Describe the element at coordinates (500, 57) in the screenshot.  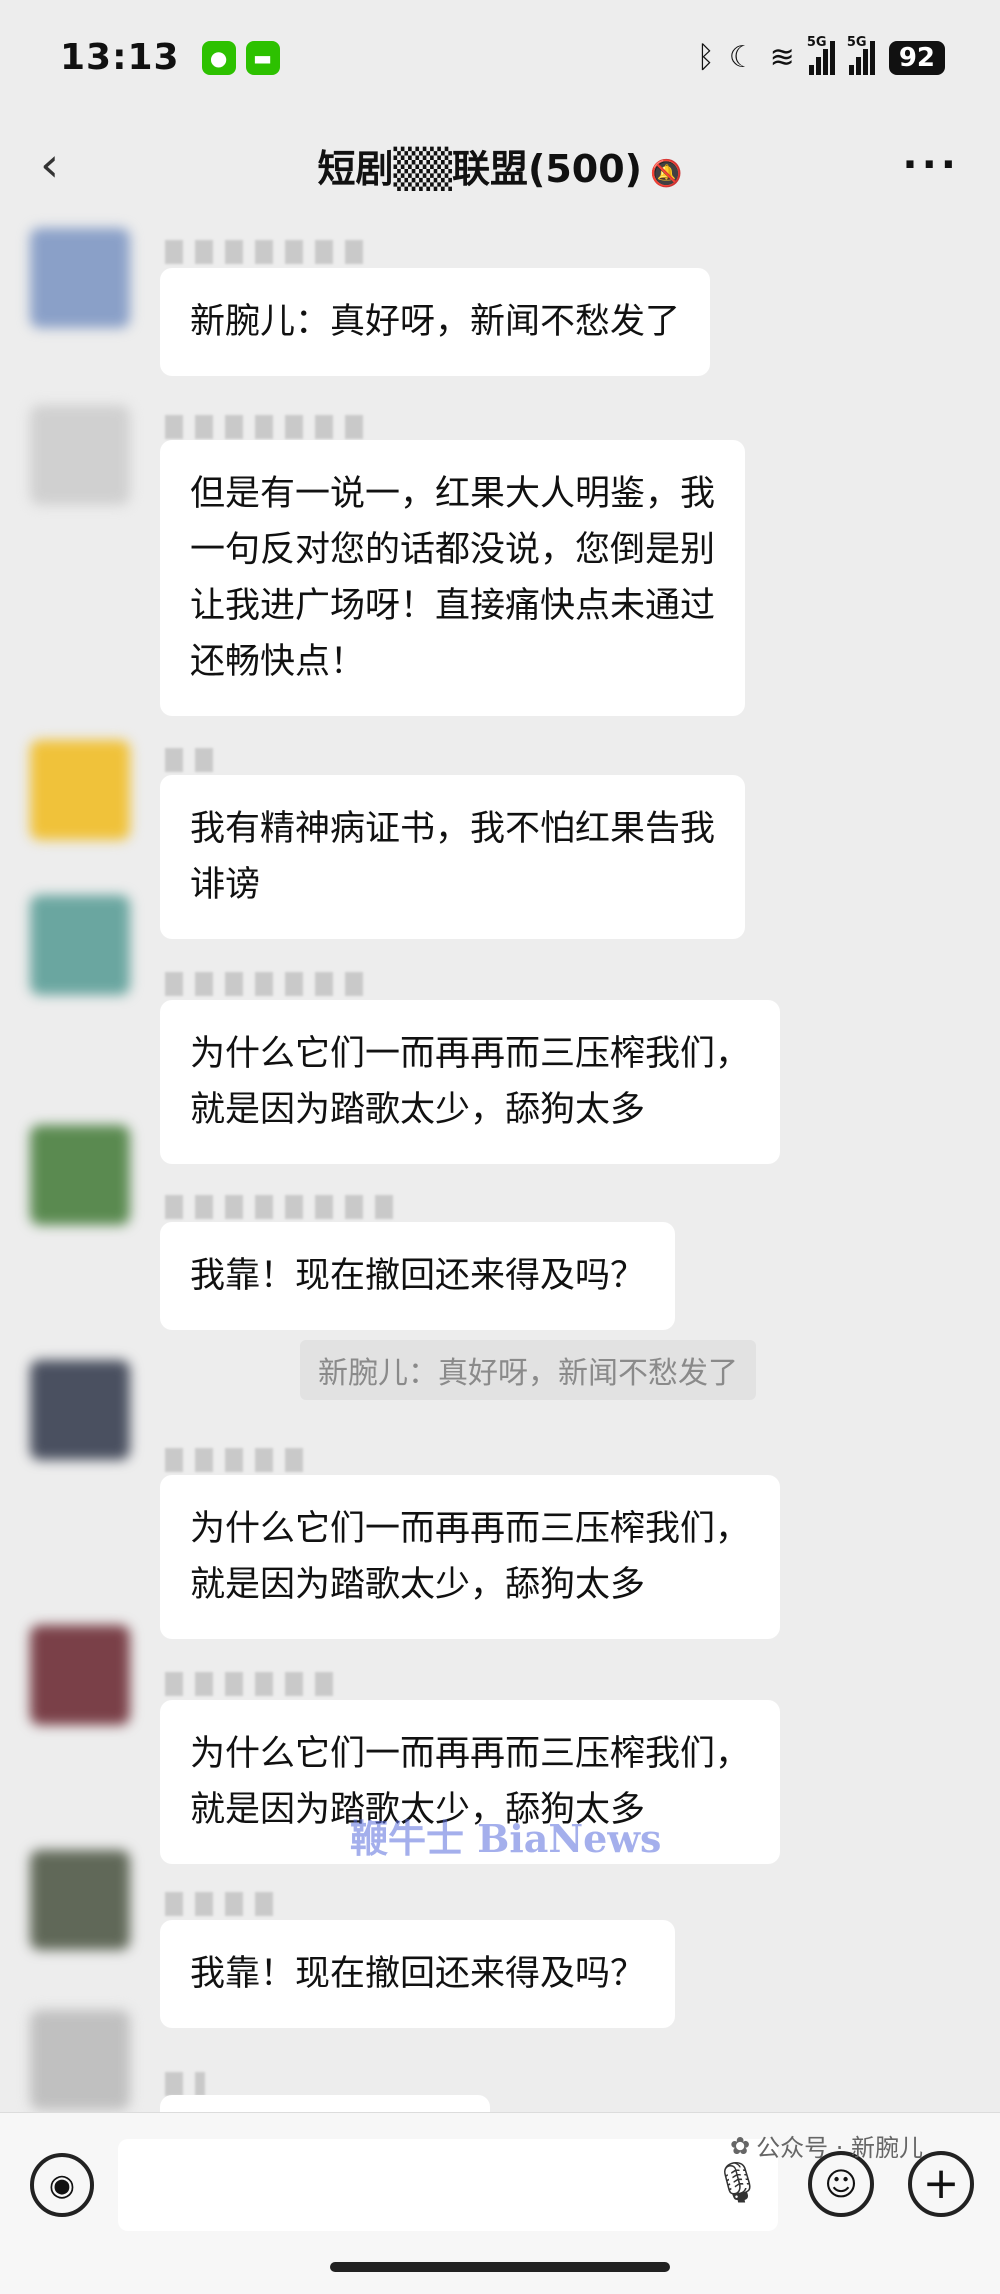
I see `status-bar: 13:13 ● ▬ ᛒ ☾ ≋ 5G 5G 92` at that location.